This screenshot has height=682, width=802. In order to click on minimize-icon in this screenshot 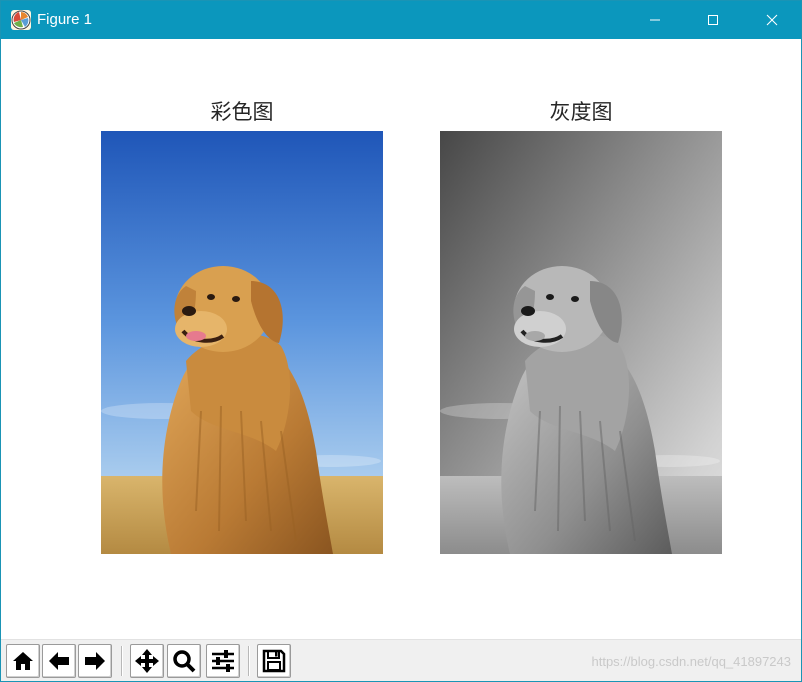, I will do `click(655, 20)`.